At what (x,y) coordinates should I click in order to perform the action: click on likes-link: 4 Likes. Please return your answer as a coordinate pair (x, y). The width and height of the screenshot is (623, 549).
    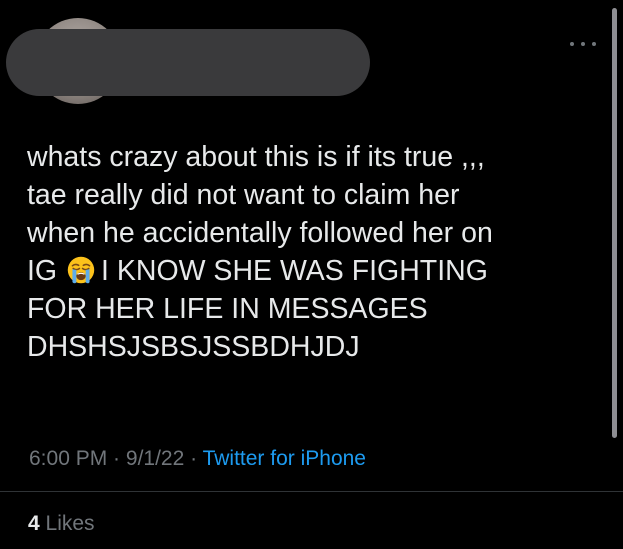
    Looking at the image, I should click on (61, 524).